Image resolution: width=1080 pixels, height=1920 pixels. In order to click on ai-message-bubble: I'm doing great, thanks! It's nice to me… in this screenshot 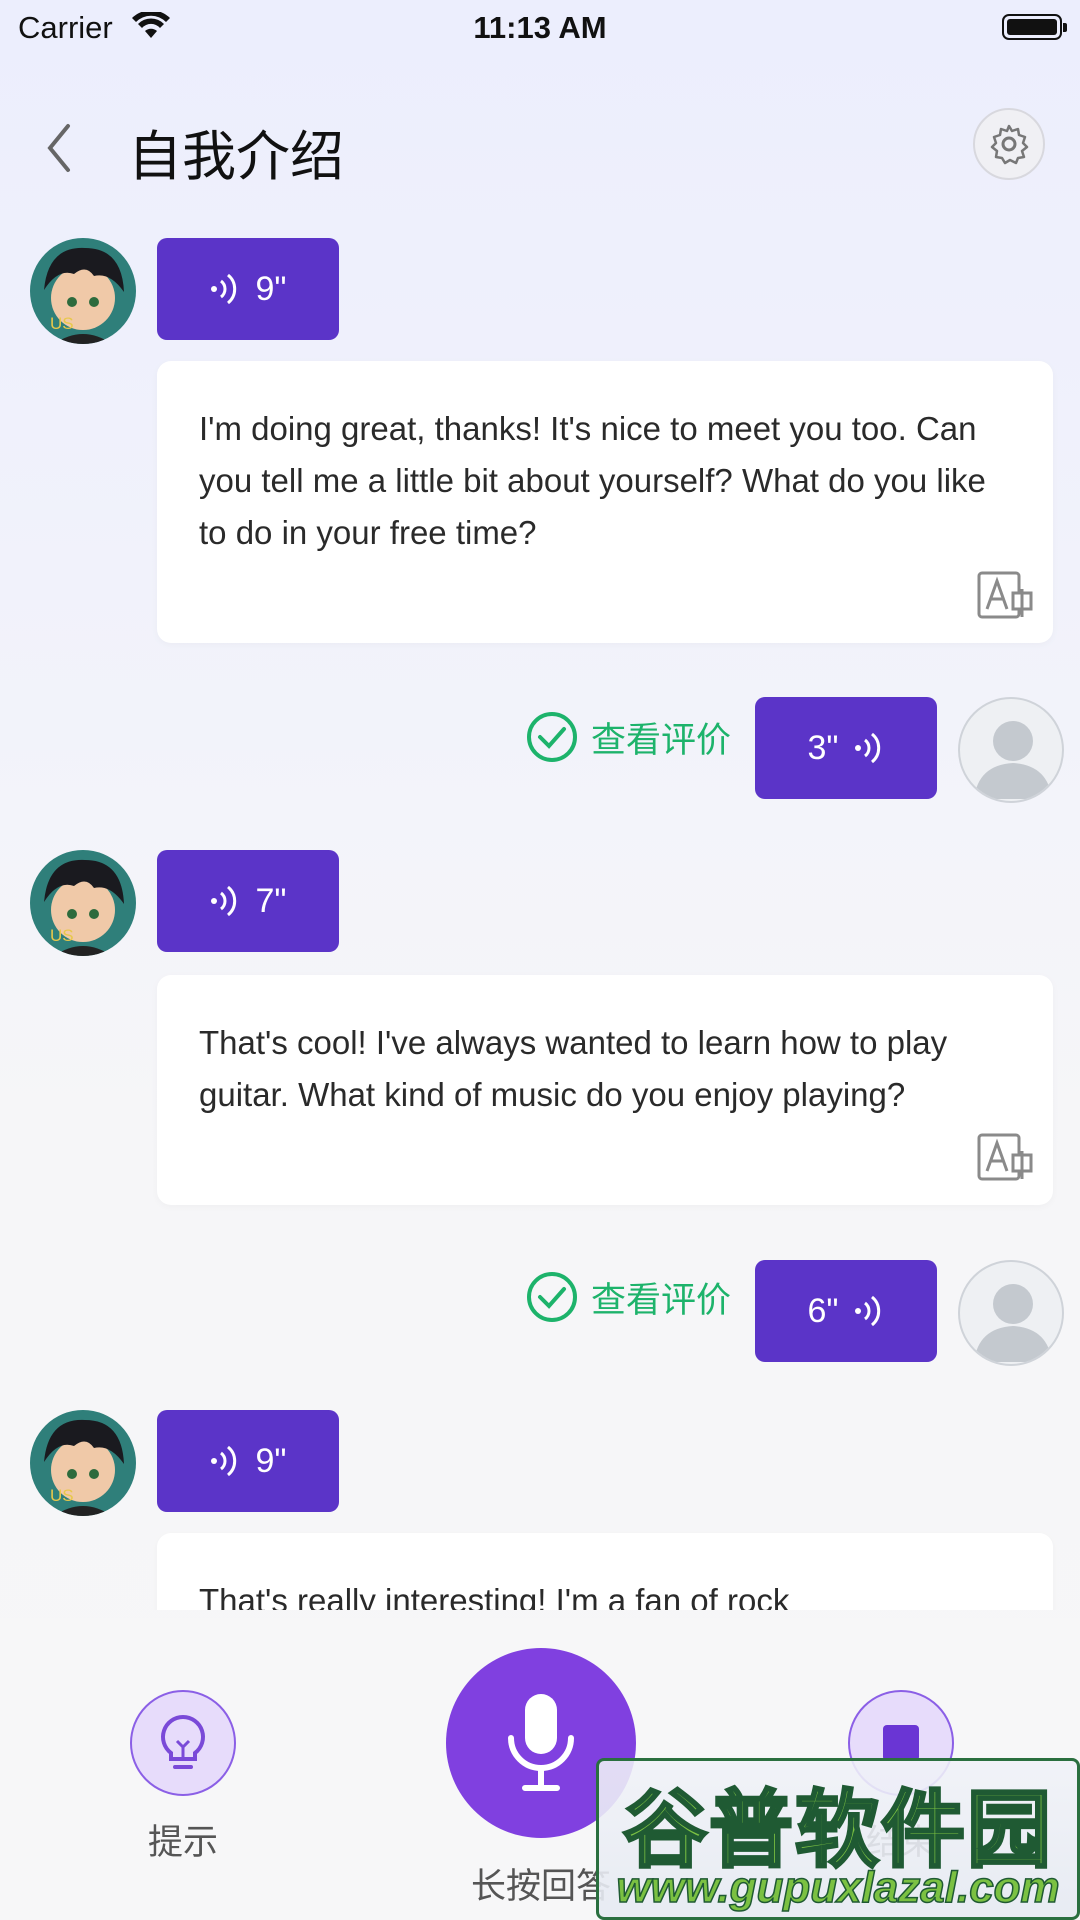, I will do `click(605, 502)`.